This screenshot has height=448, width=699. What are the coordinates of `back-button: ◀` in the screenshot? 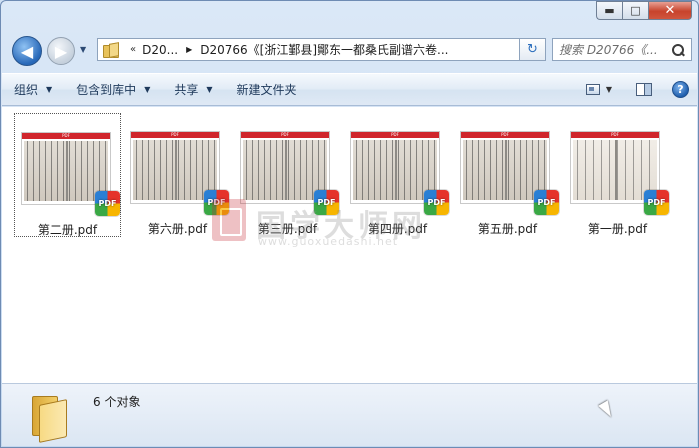 It's located at (27, 51).